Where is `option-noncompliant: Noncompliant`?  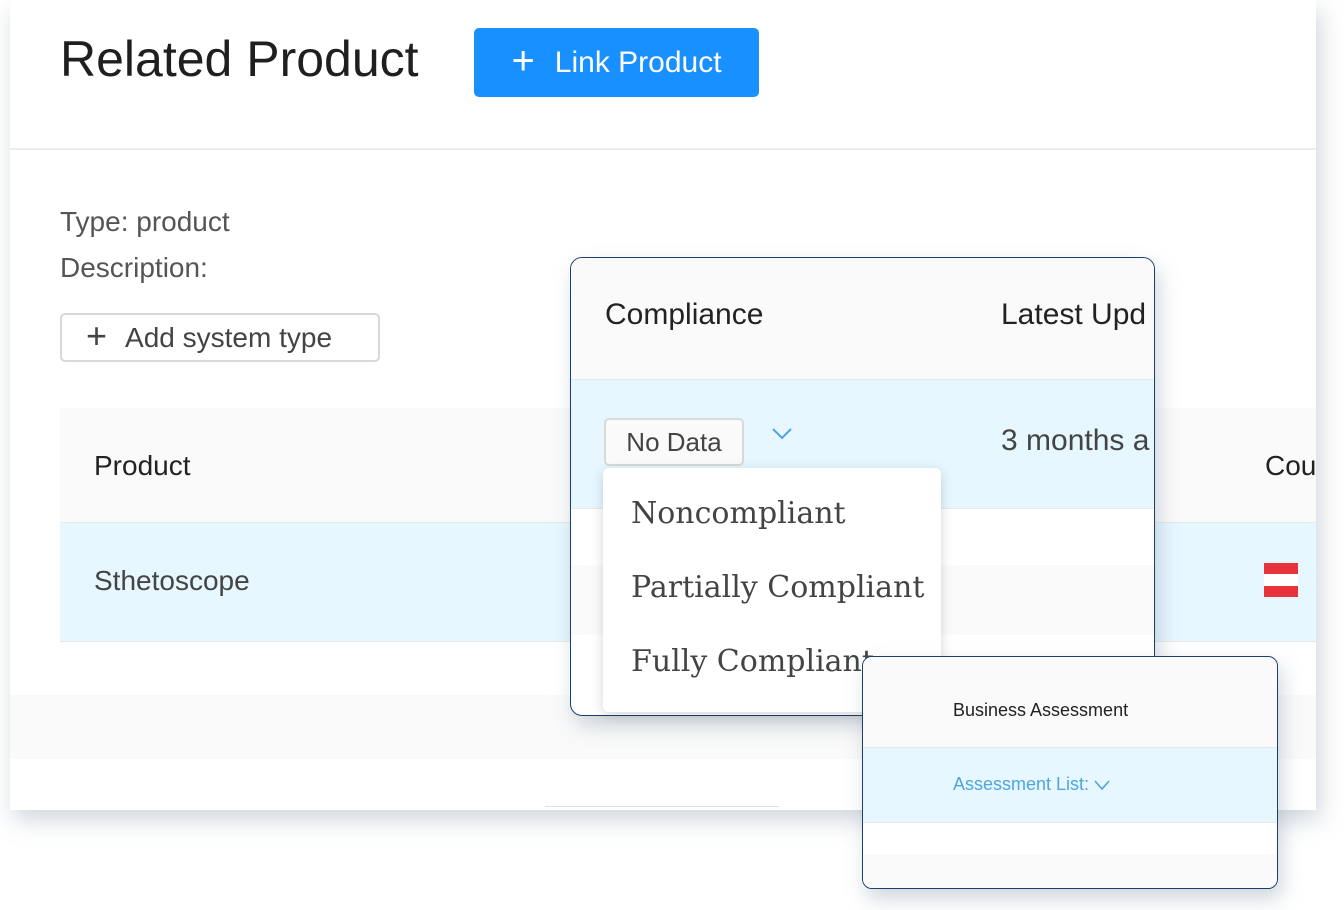
option-noncompliant: Noncompliant is located at coordinates (738, 513).